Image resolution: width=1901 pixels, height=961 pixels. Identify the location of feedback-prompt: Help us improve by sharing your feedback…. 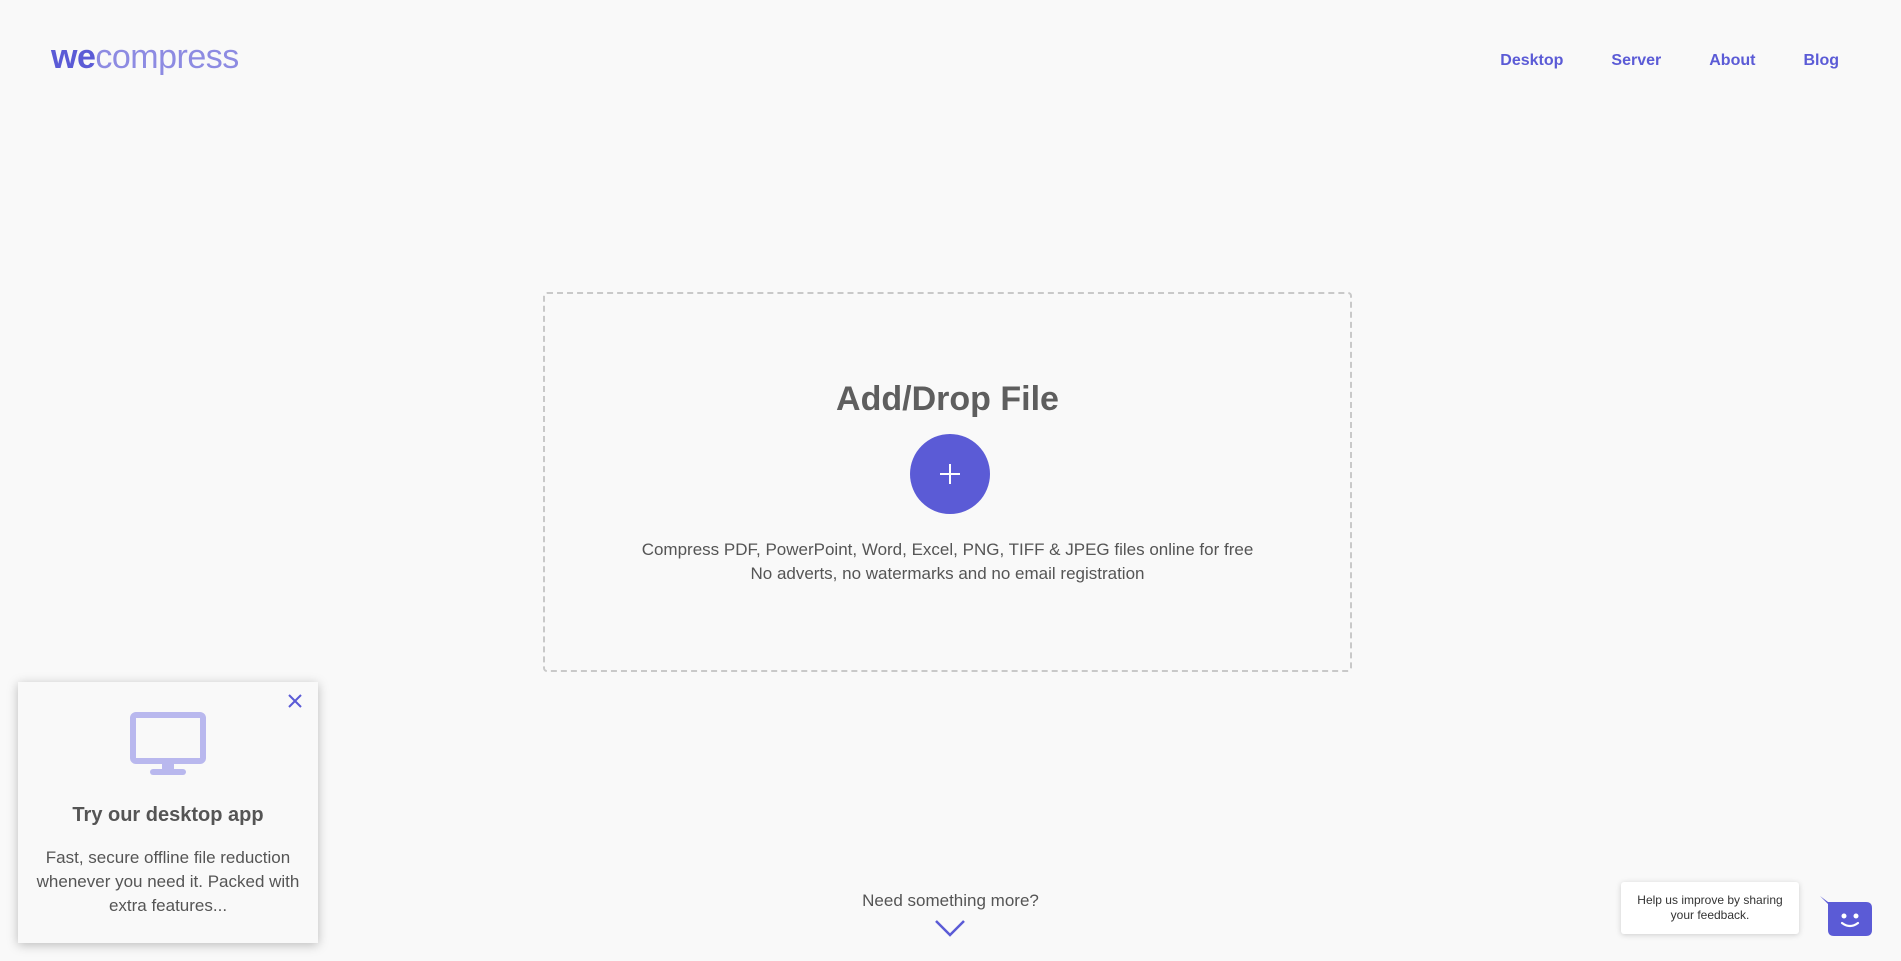
(1710, 908).